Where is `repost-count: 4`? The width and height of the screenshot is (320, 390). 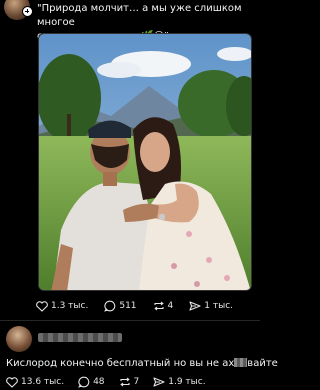
repost-count: 4 is located at coordinates (170, 306).